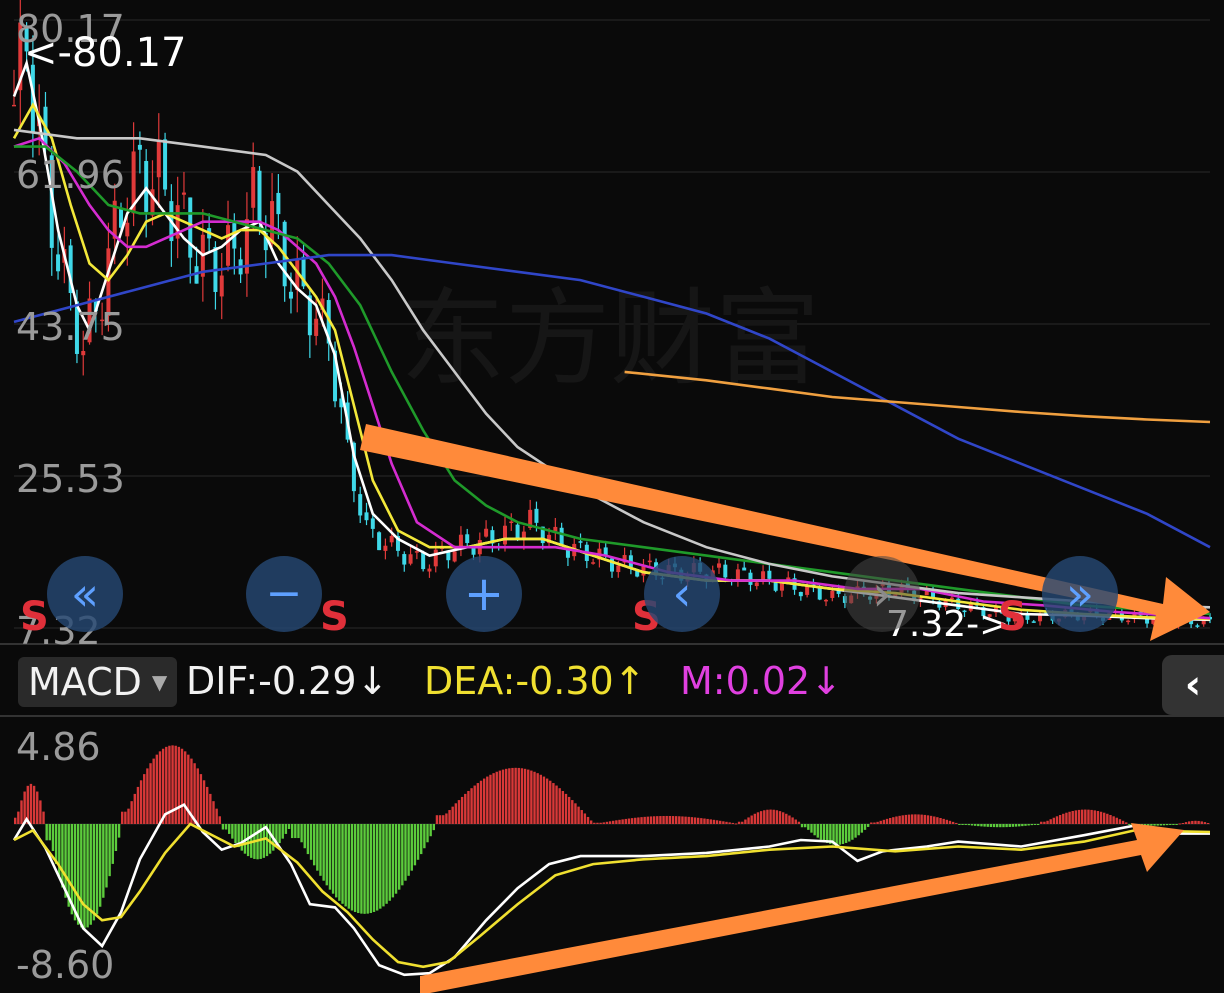 Image resolution: width=1224 pixels, height=993 pixels. I want to click on scroll-right-button: », so click(1080, 594).